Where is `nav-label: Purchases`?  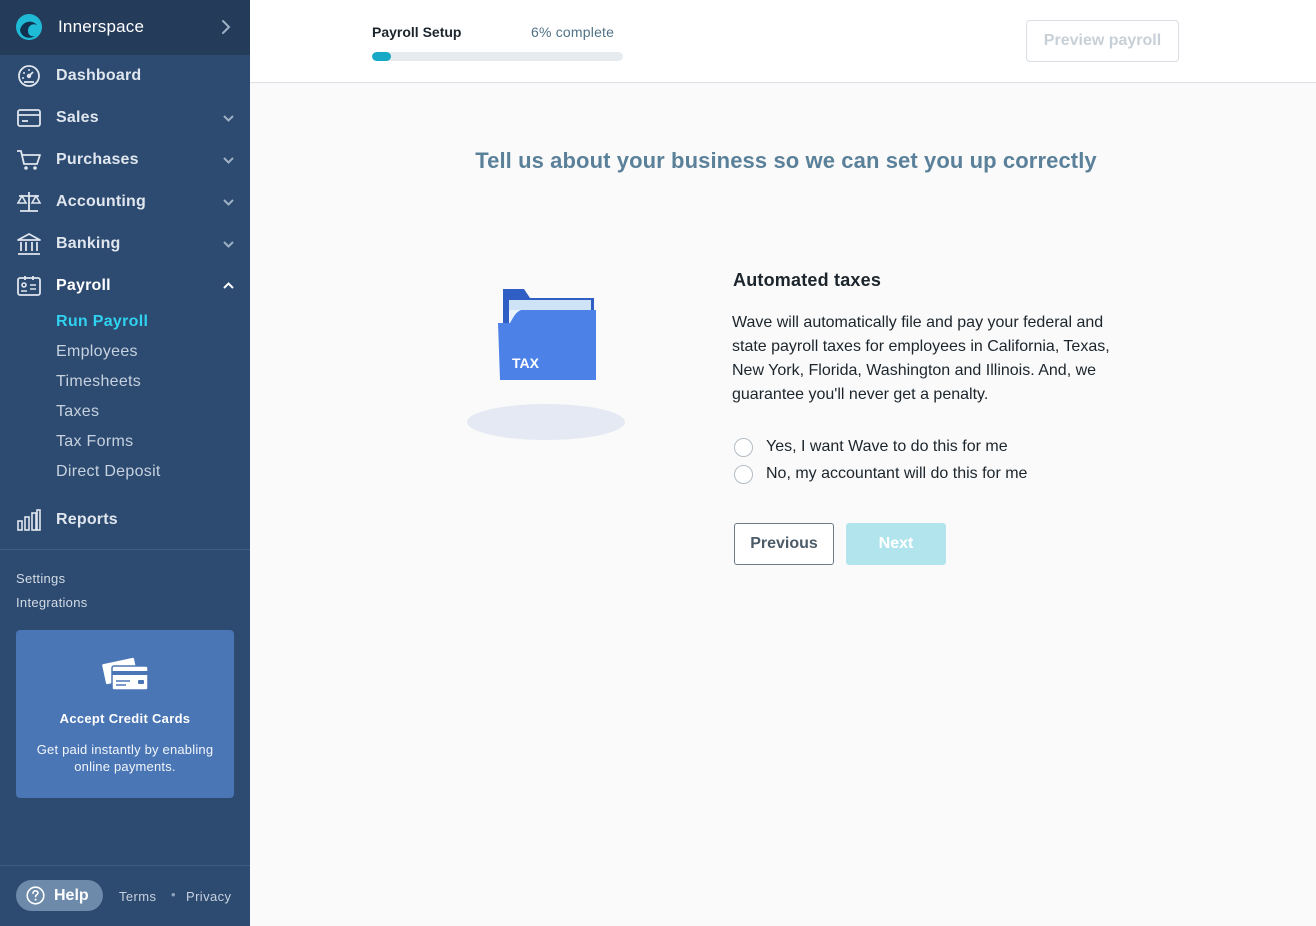
nav-label: Purchases is located at coordinates (97, 159).